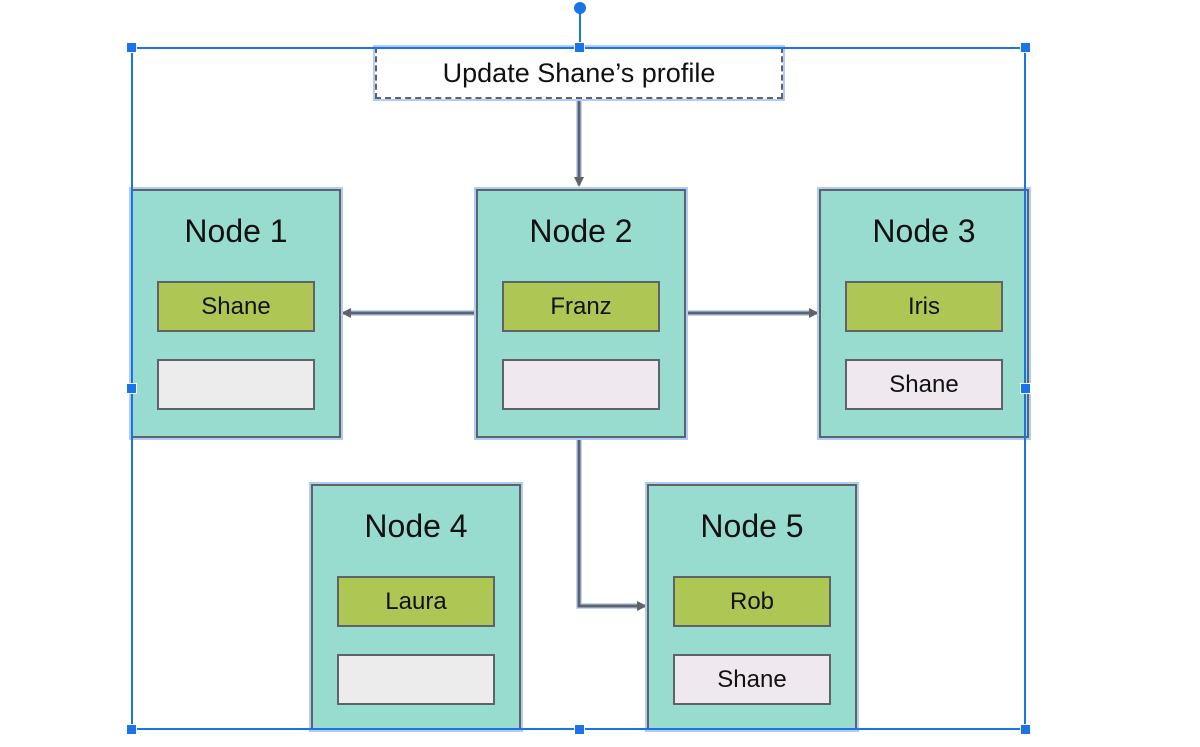 The image size is (1200, 747). I want to click on resize-handle-bottom-right, so click(1025, 729).